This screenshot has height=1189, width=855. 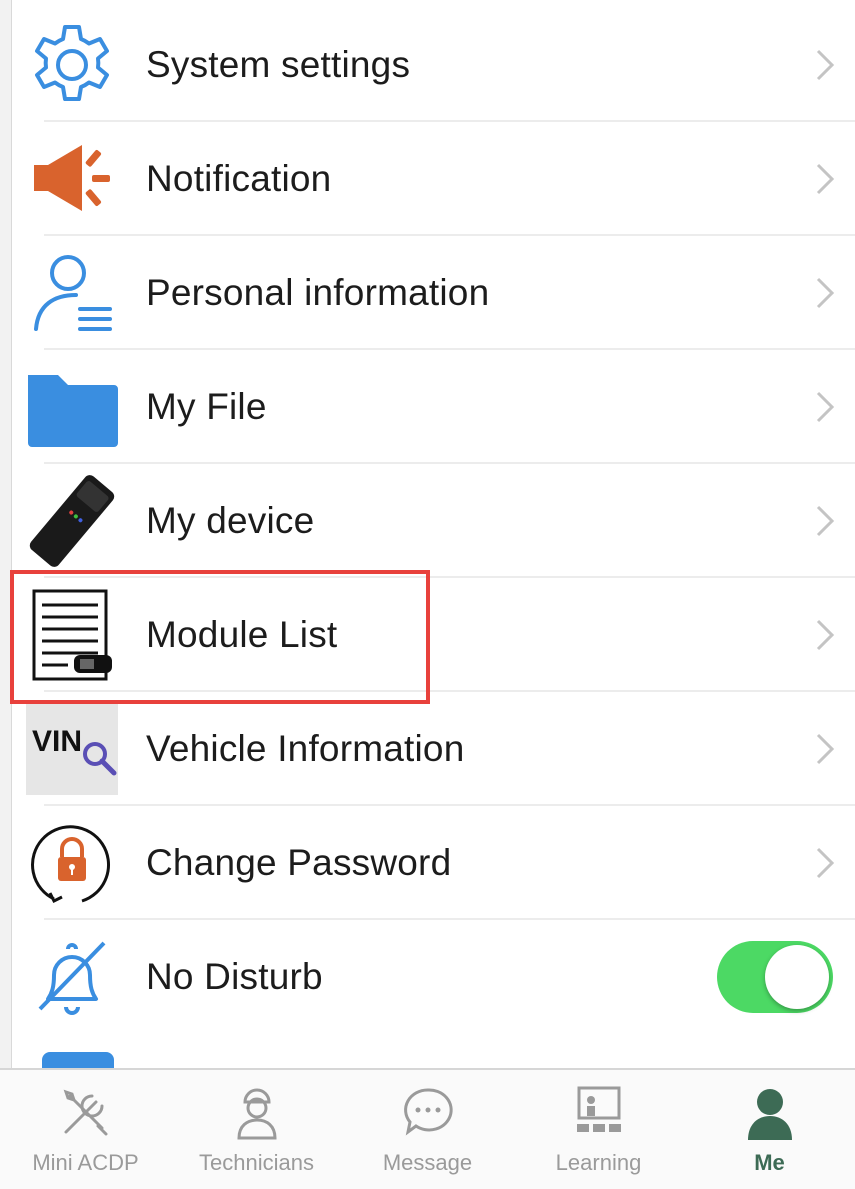 I want to click on tools-icon, so click(x=85, y=1112).